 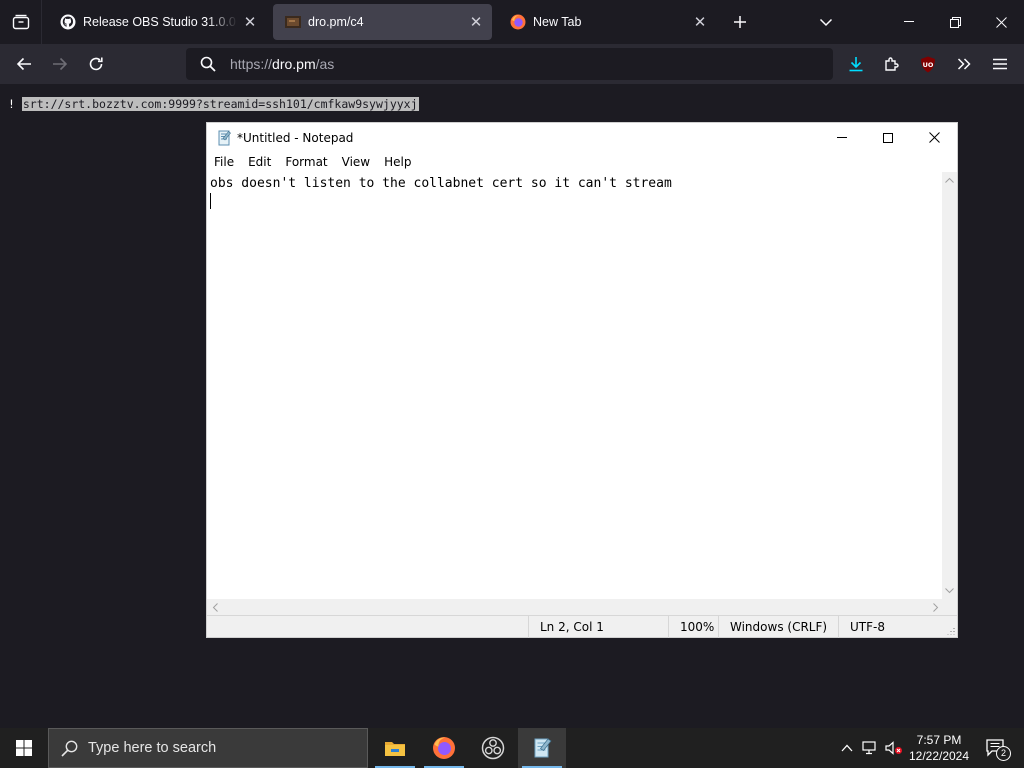 I want to click on maximize-icon, so click(x=888, y=137).